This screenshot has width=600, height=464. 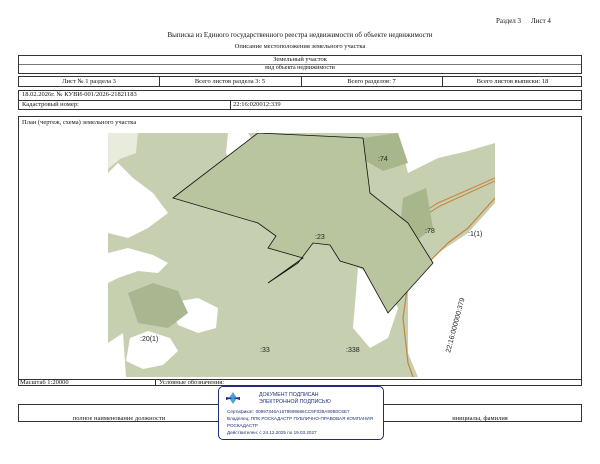 I want to click on sheets-total: Всего листов выписки: 18, so click(x=512, y=81).